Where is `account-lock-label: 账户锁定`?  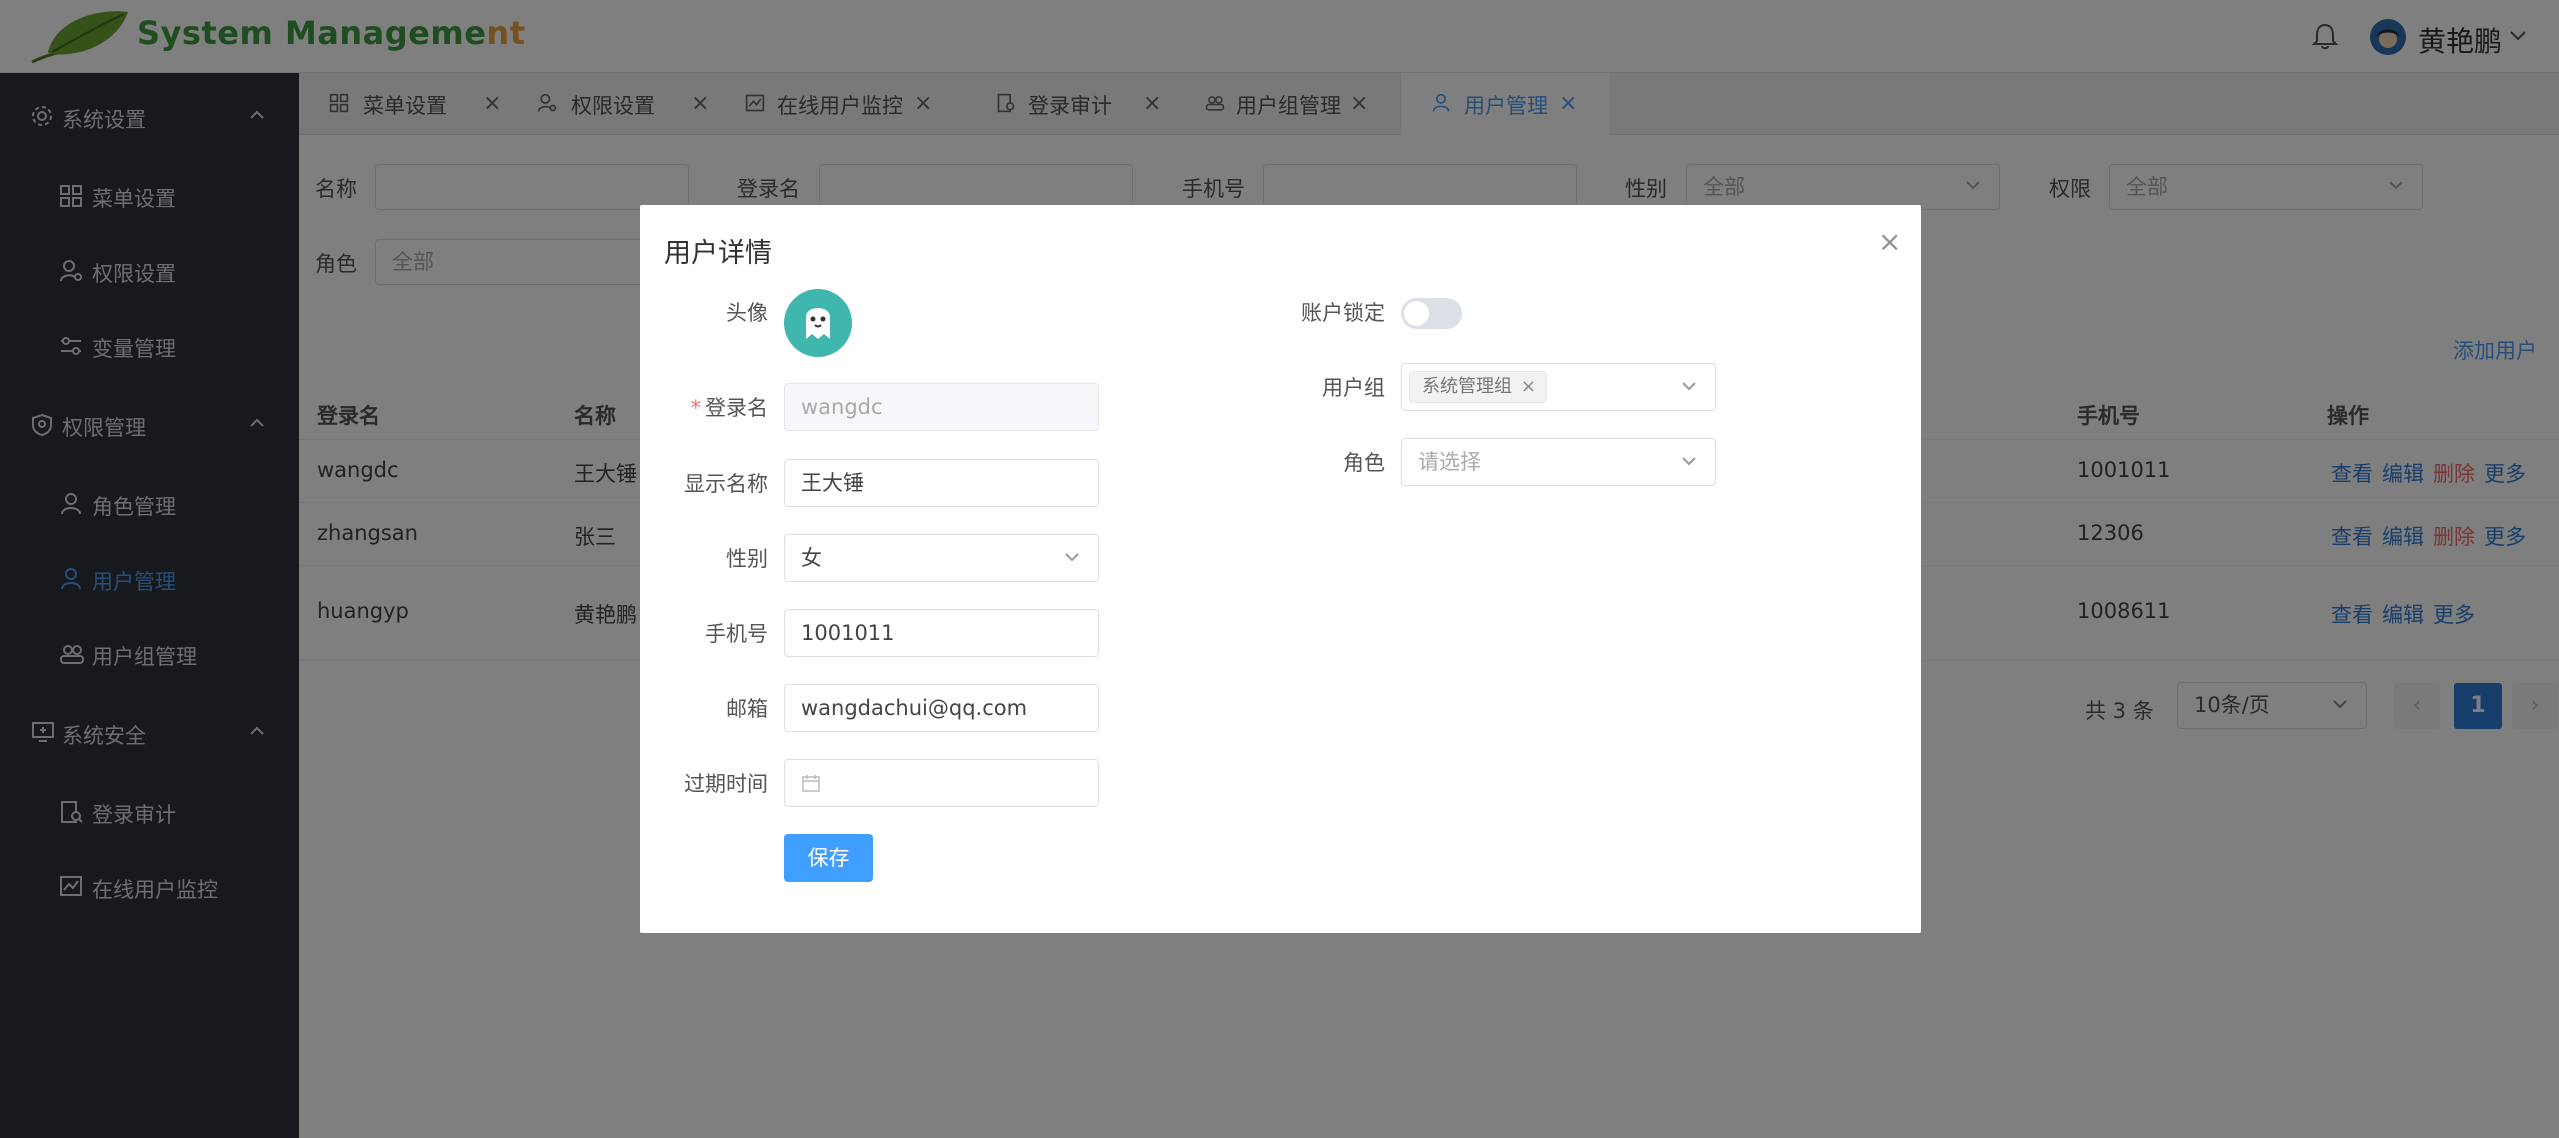
account-lock-label: 账户锁定 is located at coordinates (1343, 313).